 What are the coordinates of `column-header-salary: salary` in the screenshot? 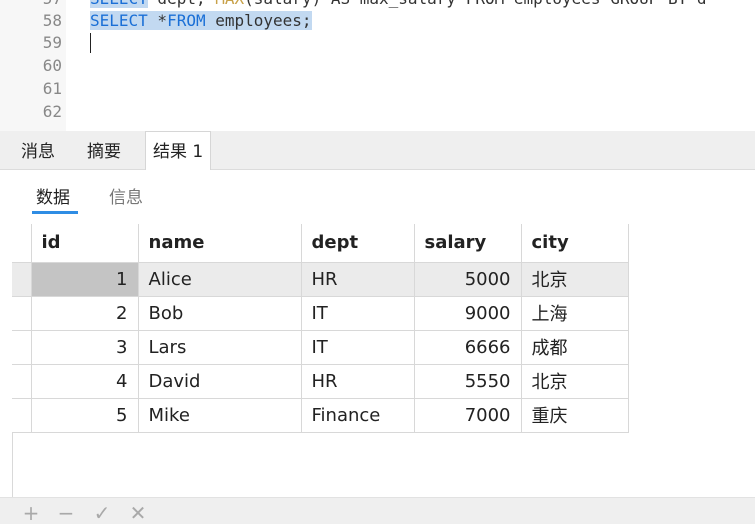 It's located at (467, 243).